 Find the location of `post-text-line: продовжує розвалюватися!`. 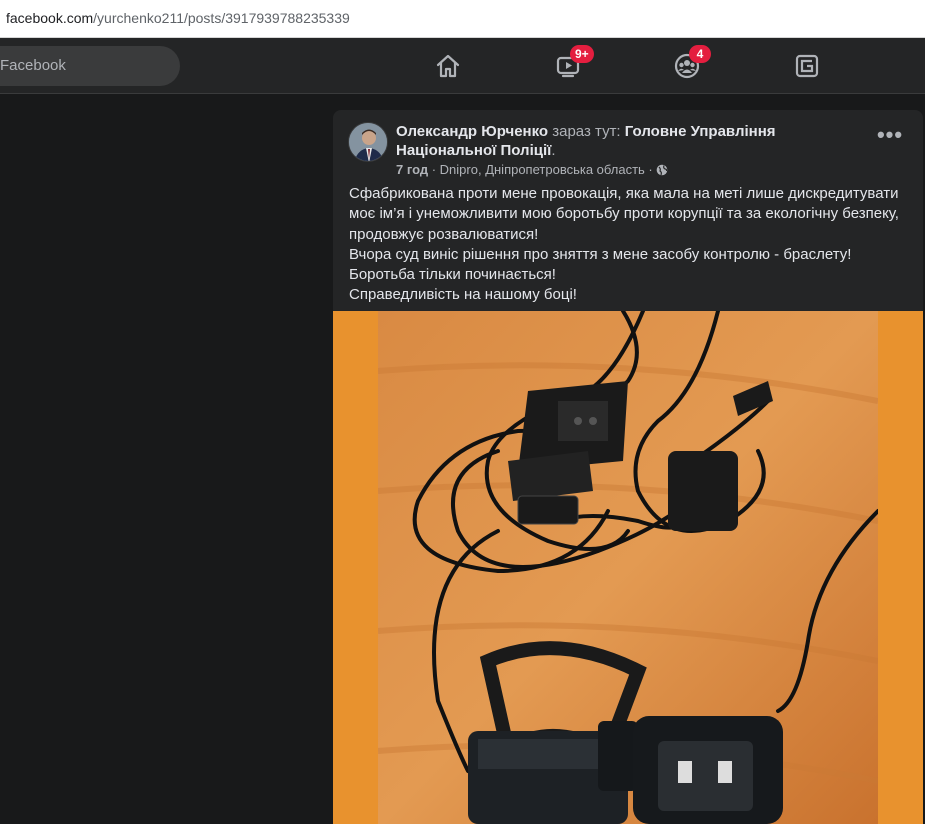

post-text-line: продовжує розвалюватися! is located at coordinates (444, 234).